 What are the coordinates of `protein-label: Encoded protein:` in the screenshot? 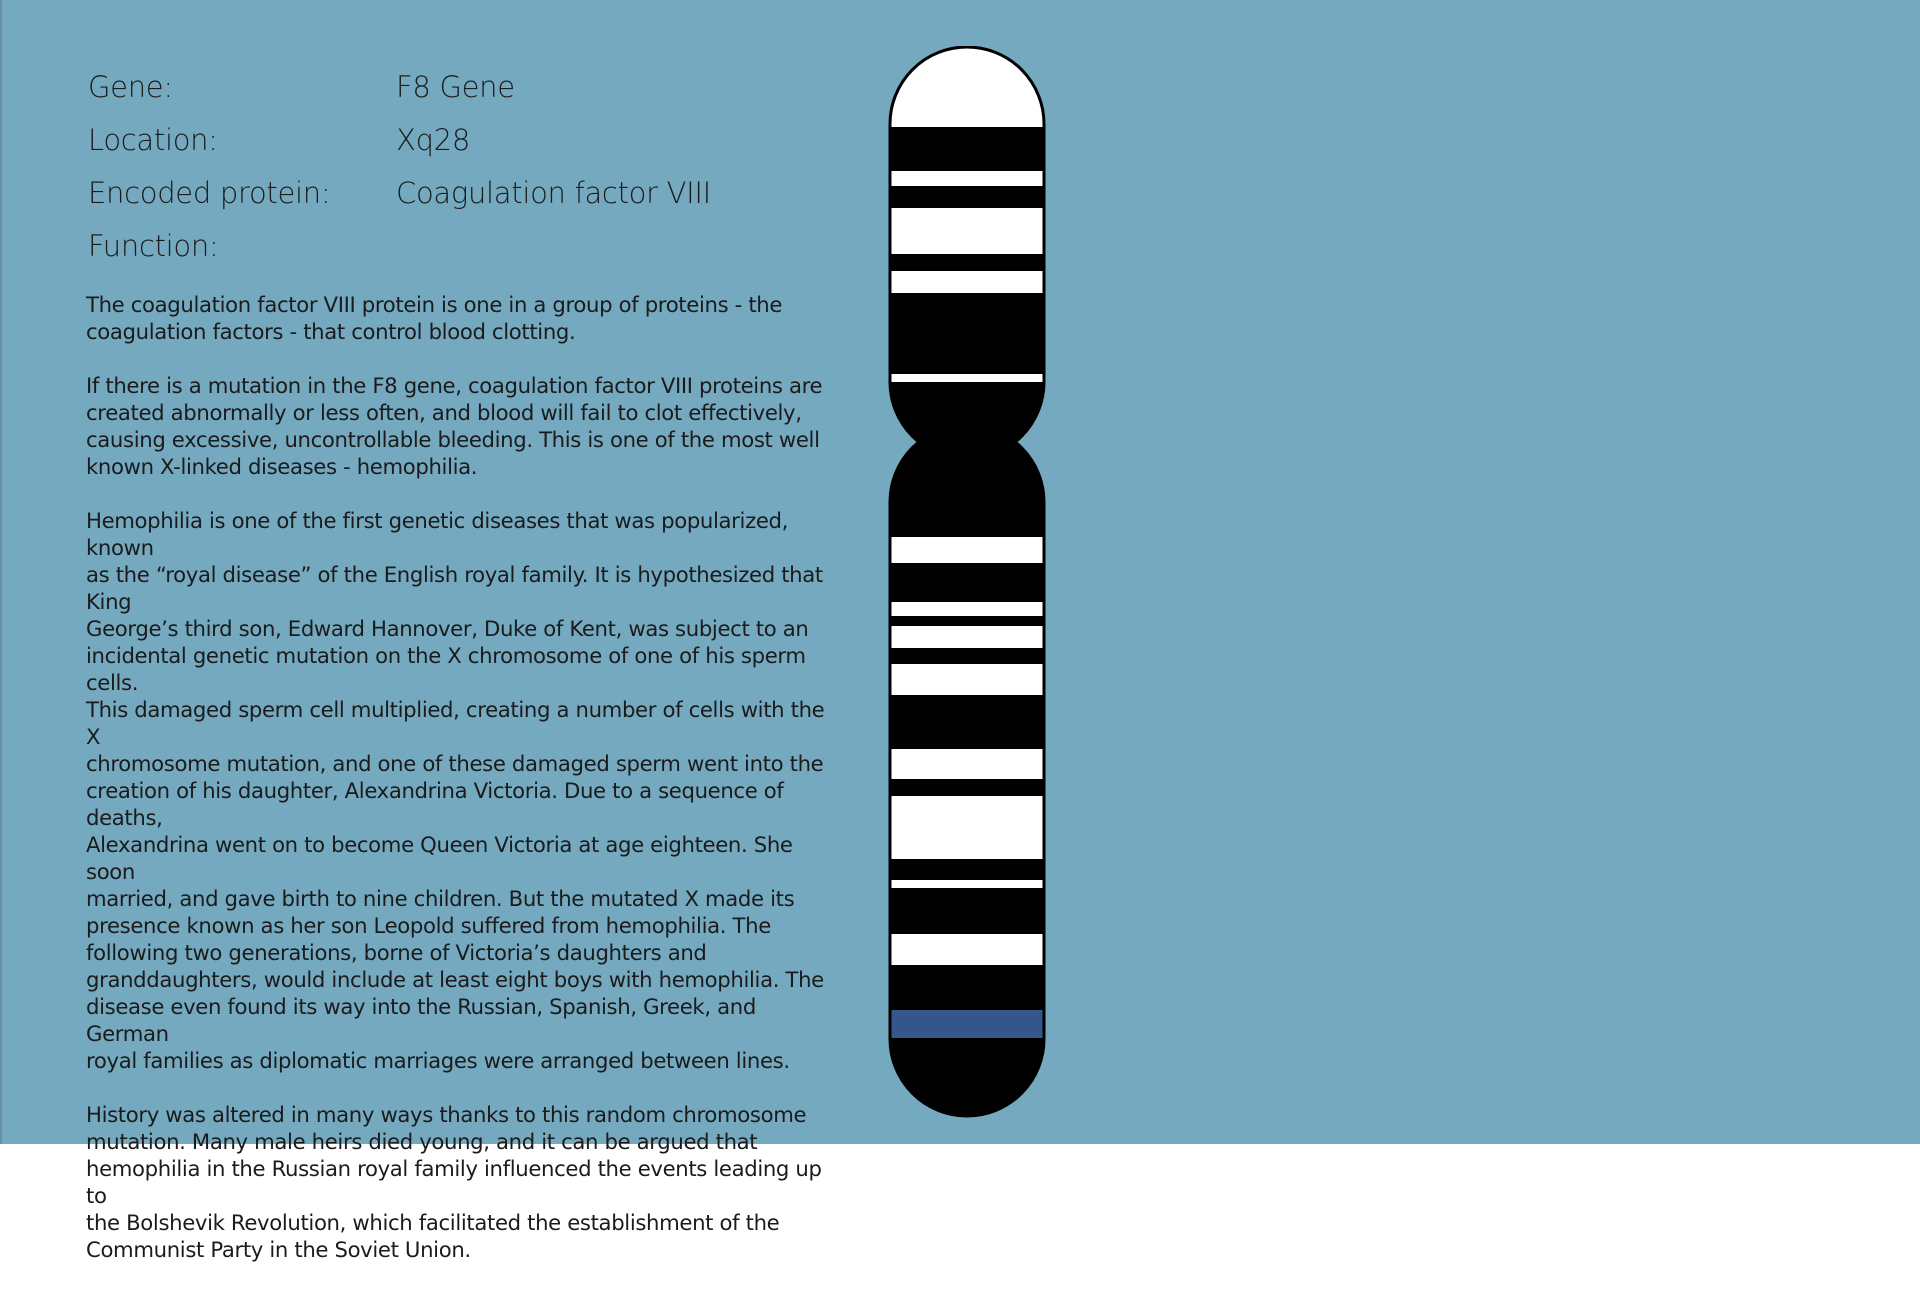 It's located at (209, 193).